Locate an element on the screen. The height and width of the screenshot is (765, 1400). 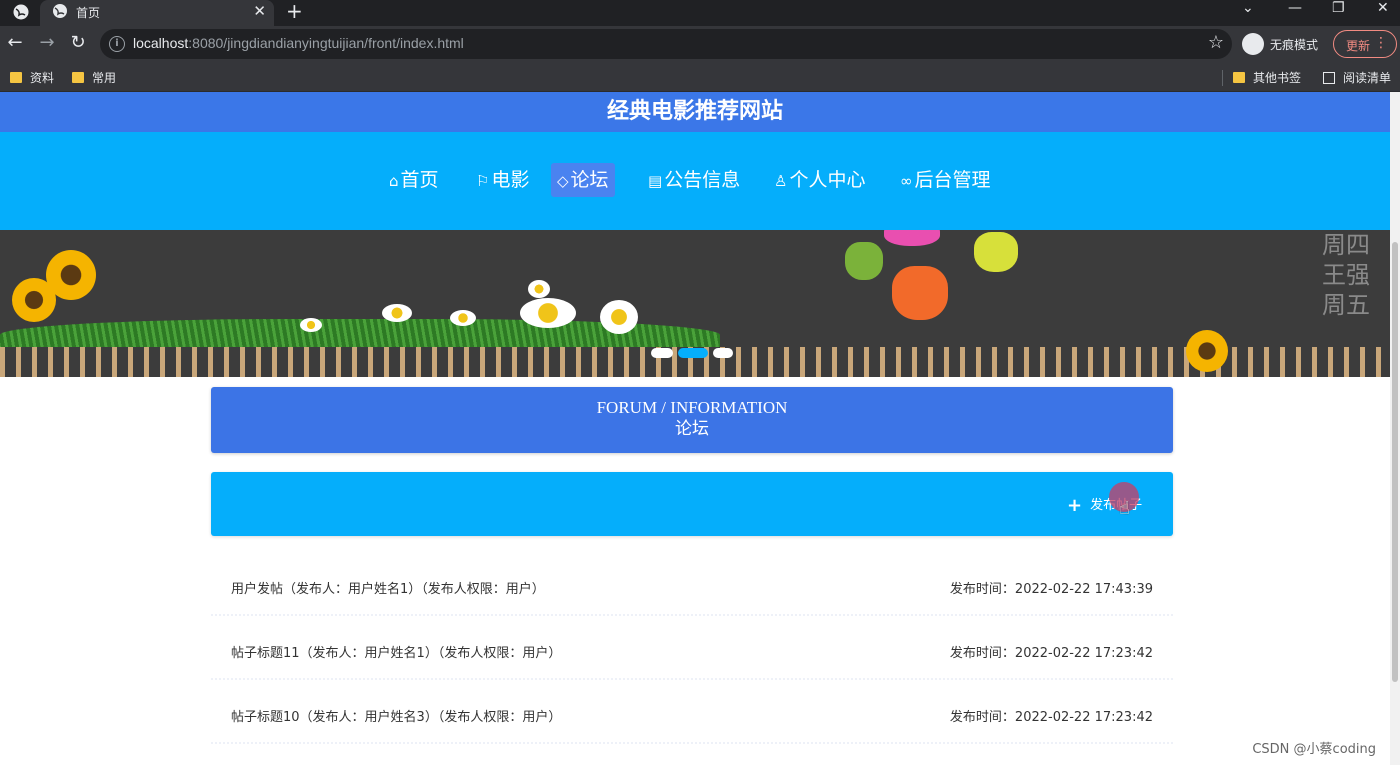
section-title-cn: 论坛 is located at coordinates (692, 429).